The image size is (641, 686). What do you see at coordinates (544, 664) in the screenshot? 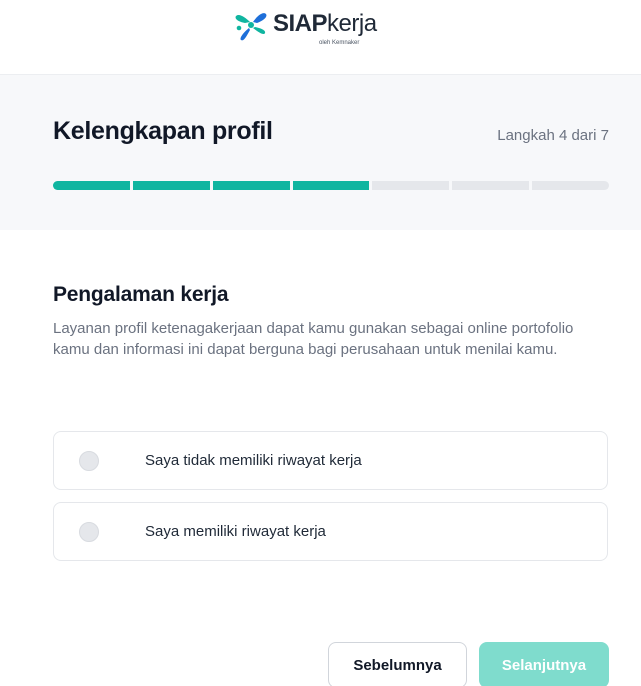
I see `next-button: Selanjutnya` at bounding box center [544, 664].